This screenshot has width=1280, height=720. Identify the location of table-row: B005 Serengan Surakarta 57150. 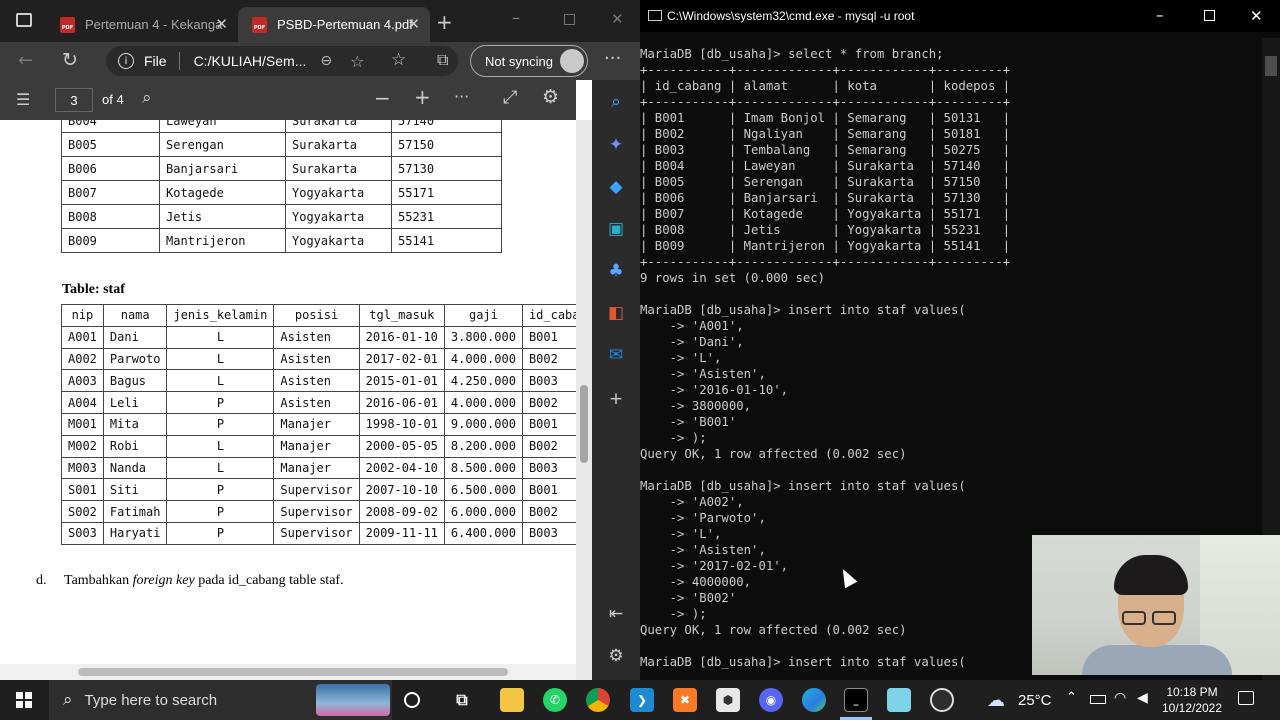
(281, 144).